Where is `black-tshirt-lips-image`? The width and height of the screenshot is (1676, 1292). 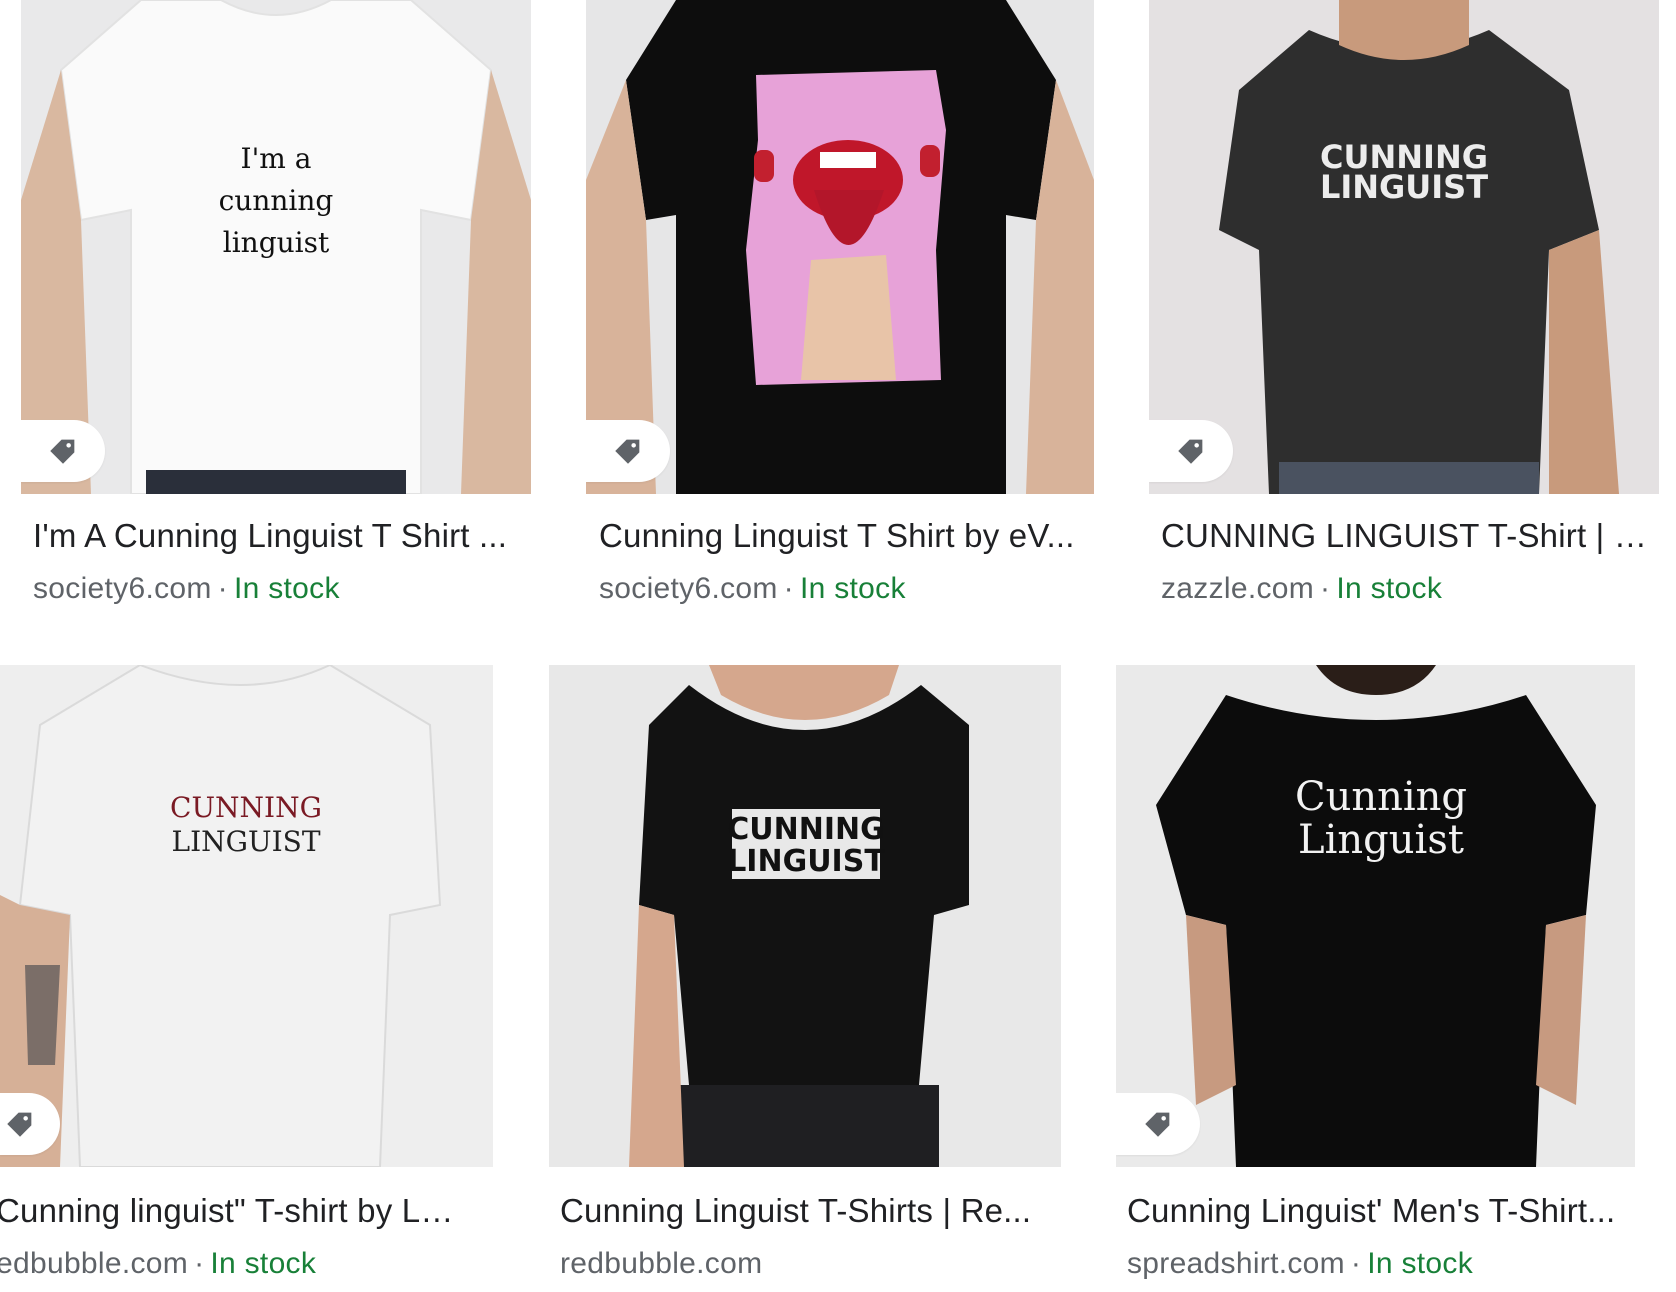
black-tshirt-lips-image is located at coordinates (840, 247).